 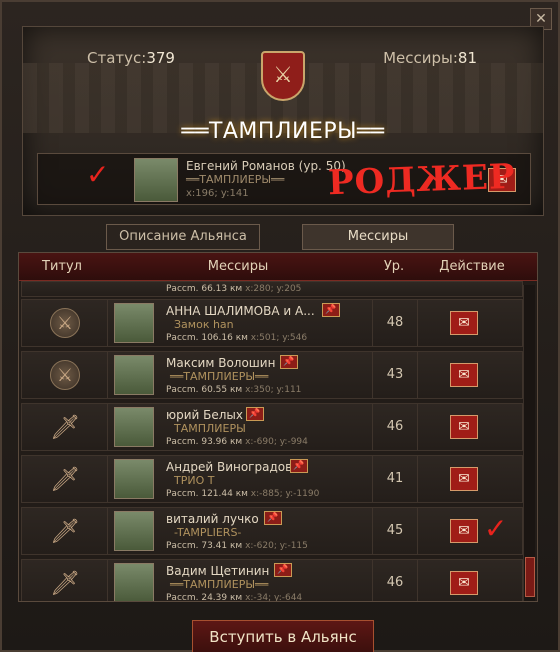 What do you see at coordinates (234, 390) in the screenshot?
I see `member-distance: Рассm. 60.55 км x:350; y:111` at bounding box center [234, 390].